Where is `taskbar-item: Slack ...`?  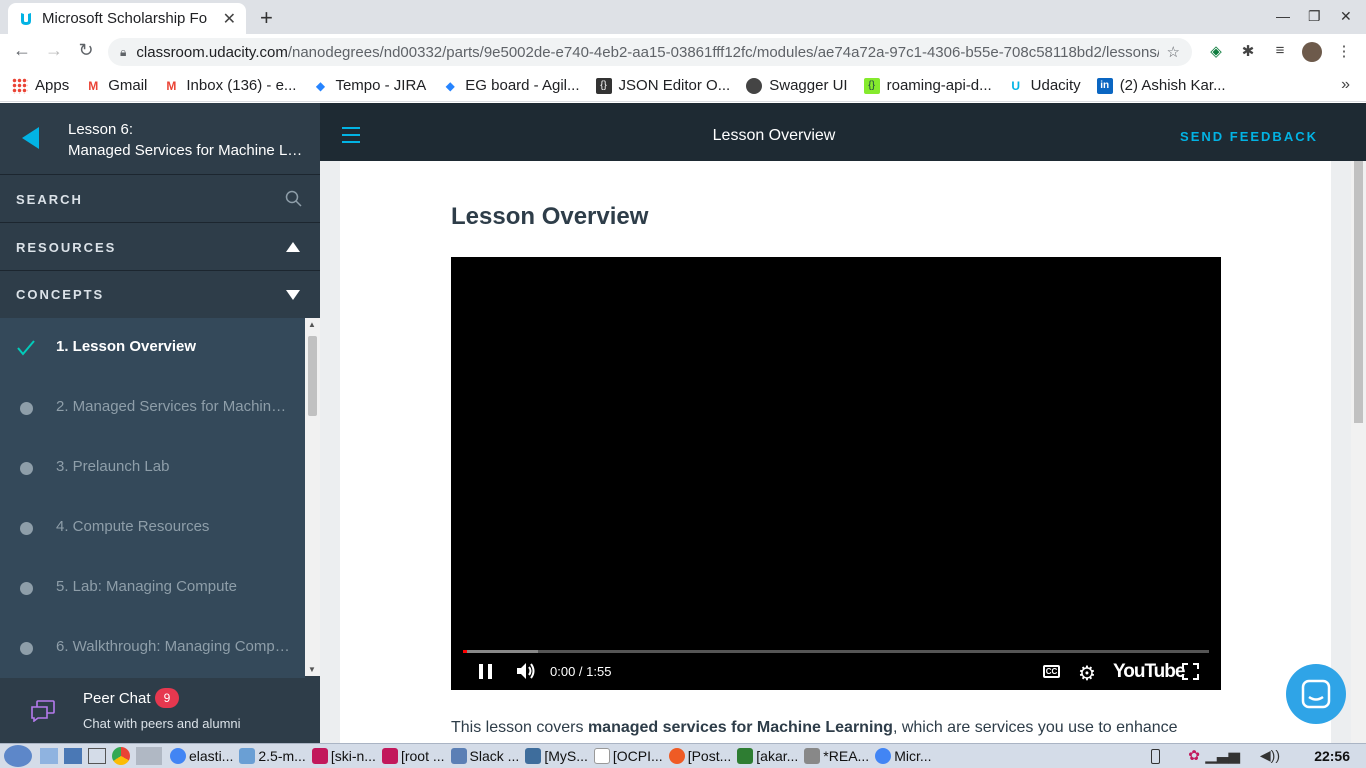 taskbar-item: Slack ... is located at coordinates (484, 756).